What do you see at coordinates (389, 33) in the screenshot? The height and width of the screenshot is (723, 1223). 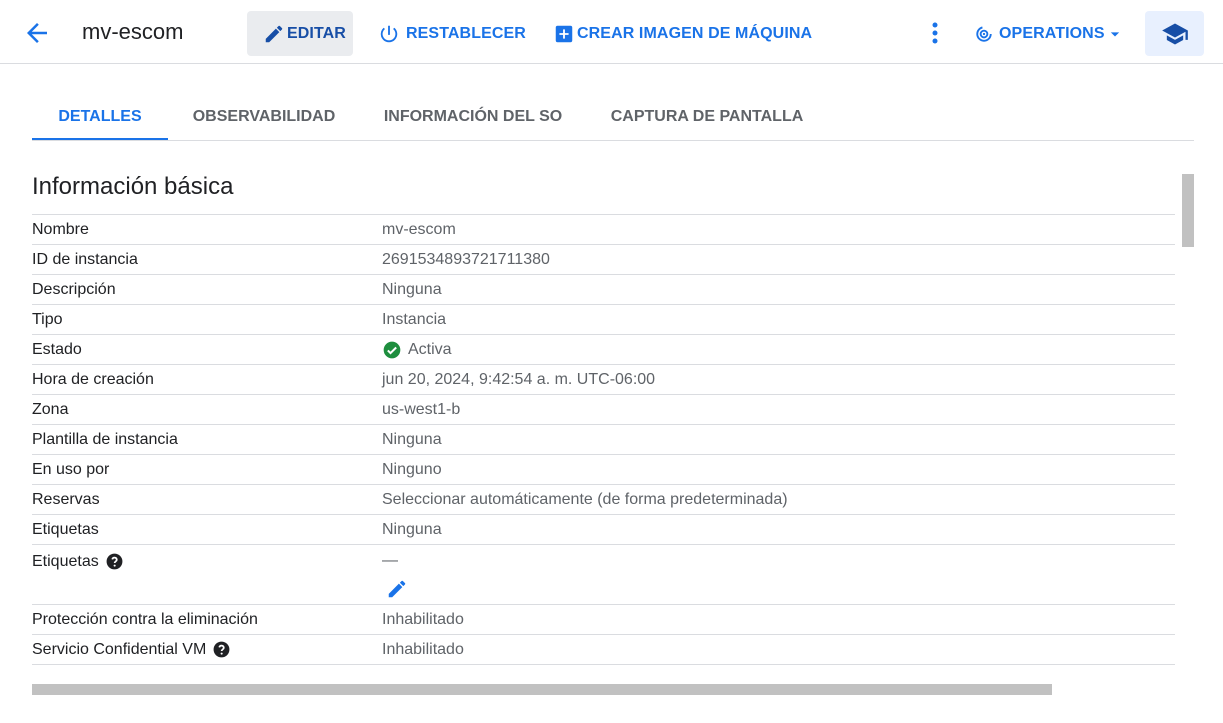 I see `power-icon` at bounding box center [389, 33].